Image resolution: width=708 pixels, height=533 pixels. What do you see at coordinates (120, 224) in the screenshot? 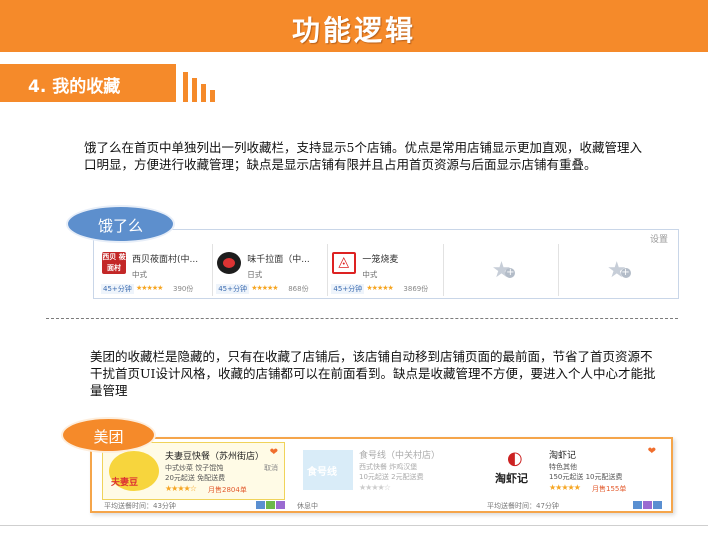
I see `eleme-label-bubble: 饿了么` at bounding box center [120, 224].